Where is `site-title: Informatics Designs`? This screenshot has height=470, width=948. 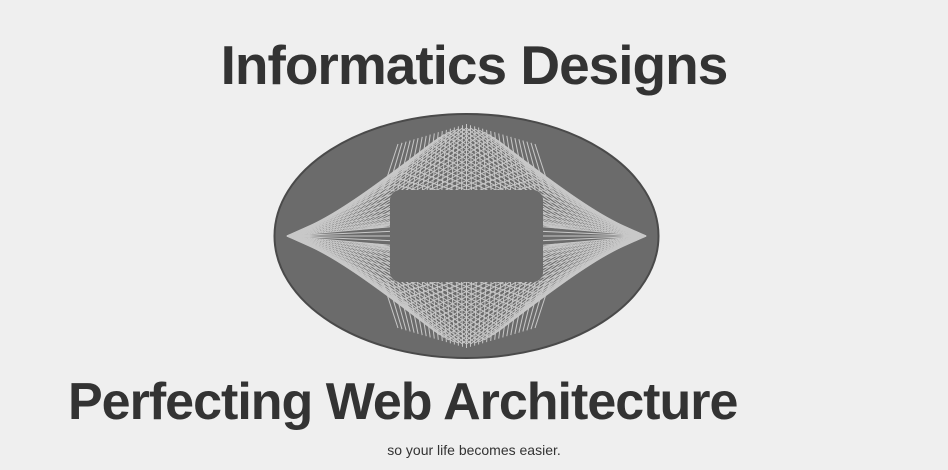 site-title: Informatics Designs is located at coordinates (474, 65).